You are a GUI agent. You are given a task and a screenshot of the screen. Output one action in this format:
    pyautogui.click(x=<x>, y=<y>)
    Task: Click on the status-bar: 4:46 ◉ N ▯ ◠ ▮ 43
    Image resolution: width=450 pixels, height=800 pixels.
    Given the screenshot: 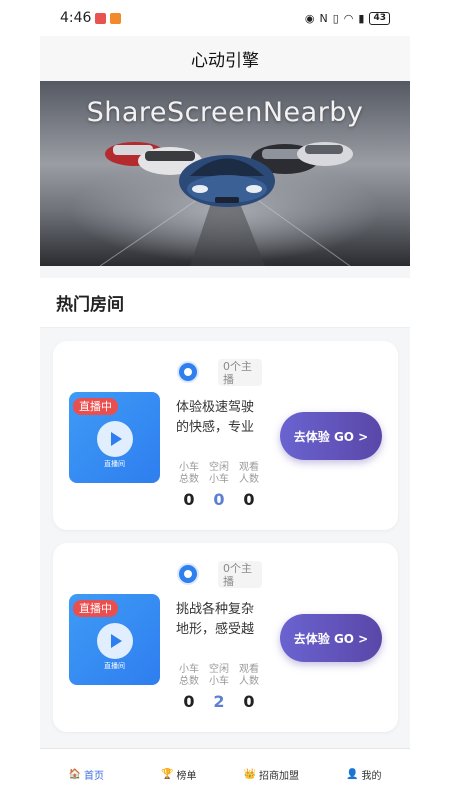 What is the action you would take?
    pyautogui.click(x=225, y=18)
    